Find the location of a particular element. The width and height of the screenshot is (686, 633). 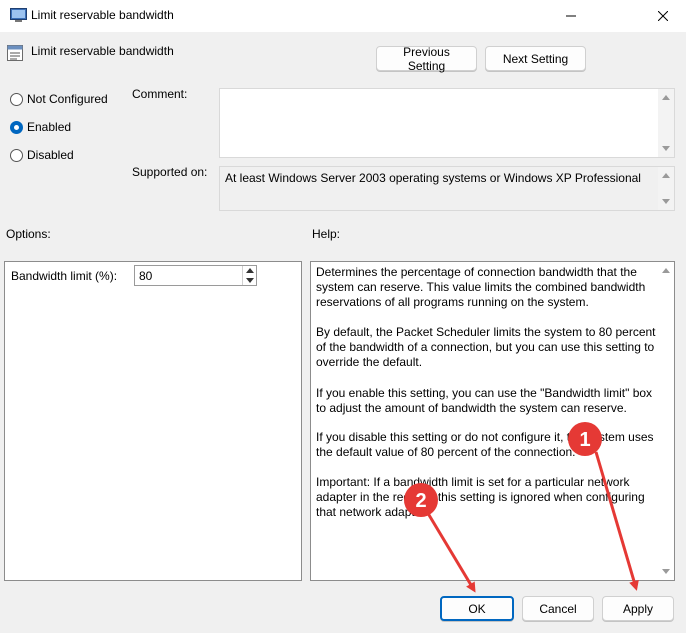

supported-scrollbar is located at coordinates (666, 188).